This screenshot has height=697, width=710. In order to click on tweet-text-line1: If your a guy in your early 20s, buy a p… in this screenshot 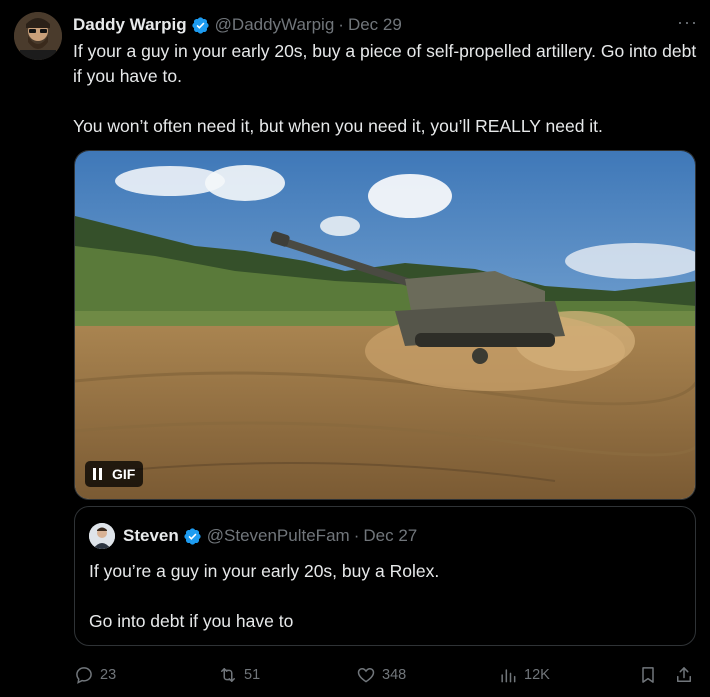, I will do `click(385, 63)`.